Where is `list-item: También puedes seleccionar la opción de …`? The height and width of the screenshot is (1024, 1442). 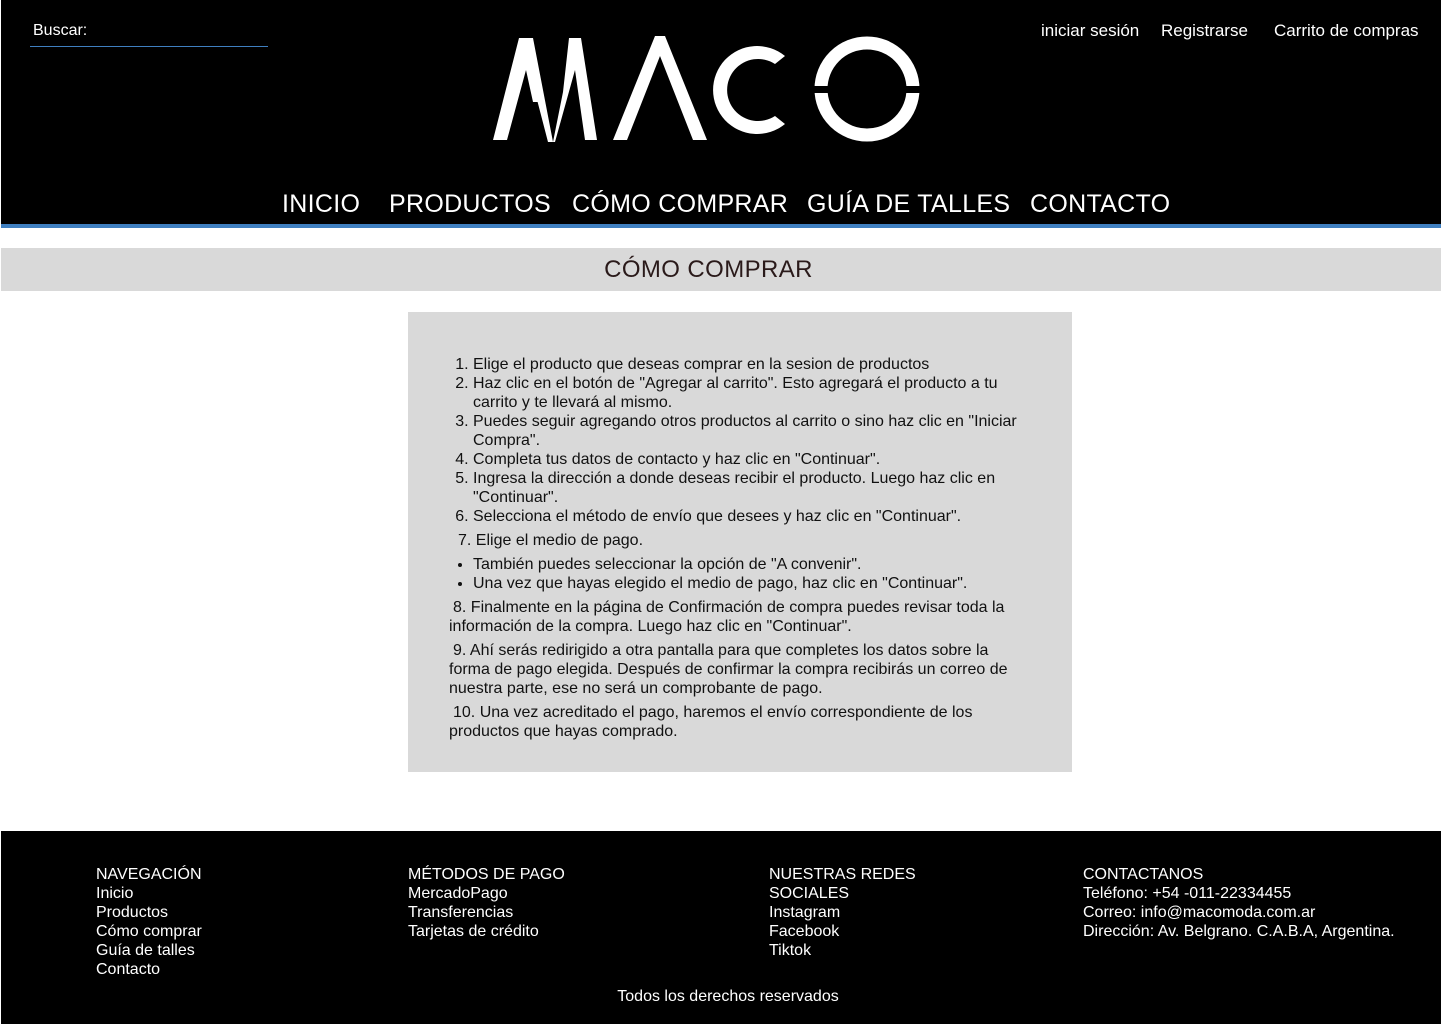 list-item: También puedes seleccionar la opción de … is located at coordinates (752, 564).